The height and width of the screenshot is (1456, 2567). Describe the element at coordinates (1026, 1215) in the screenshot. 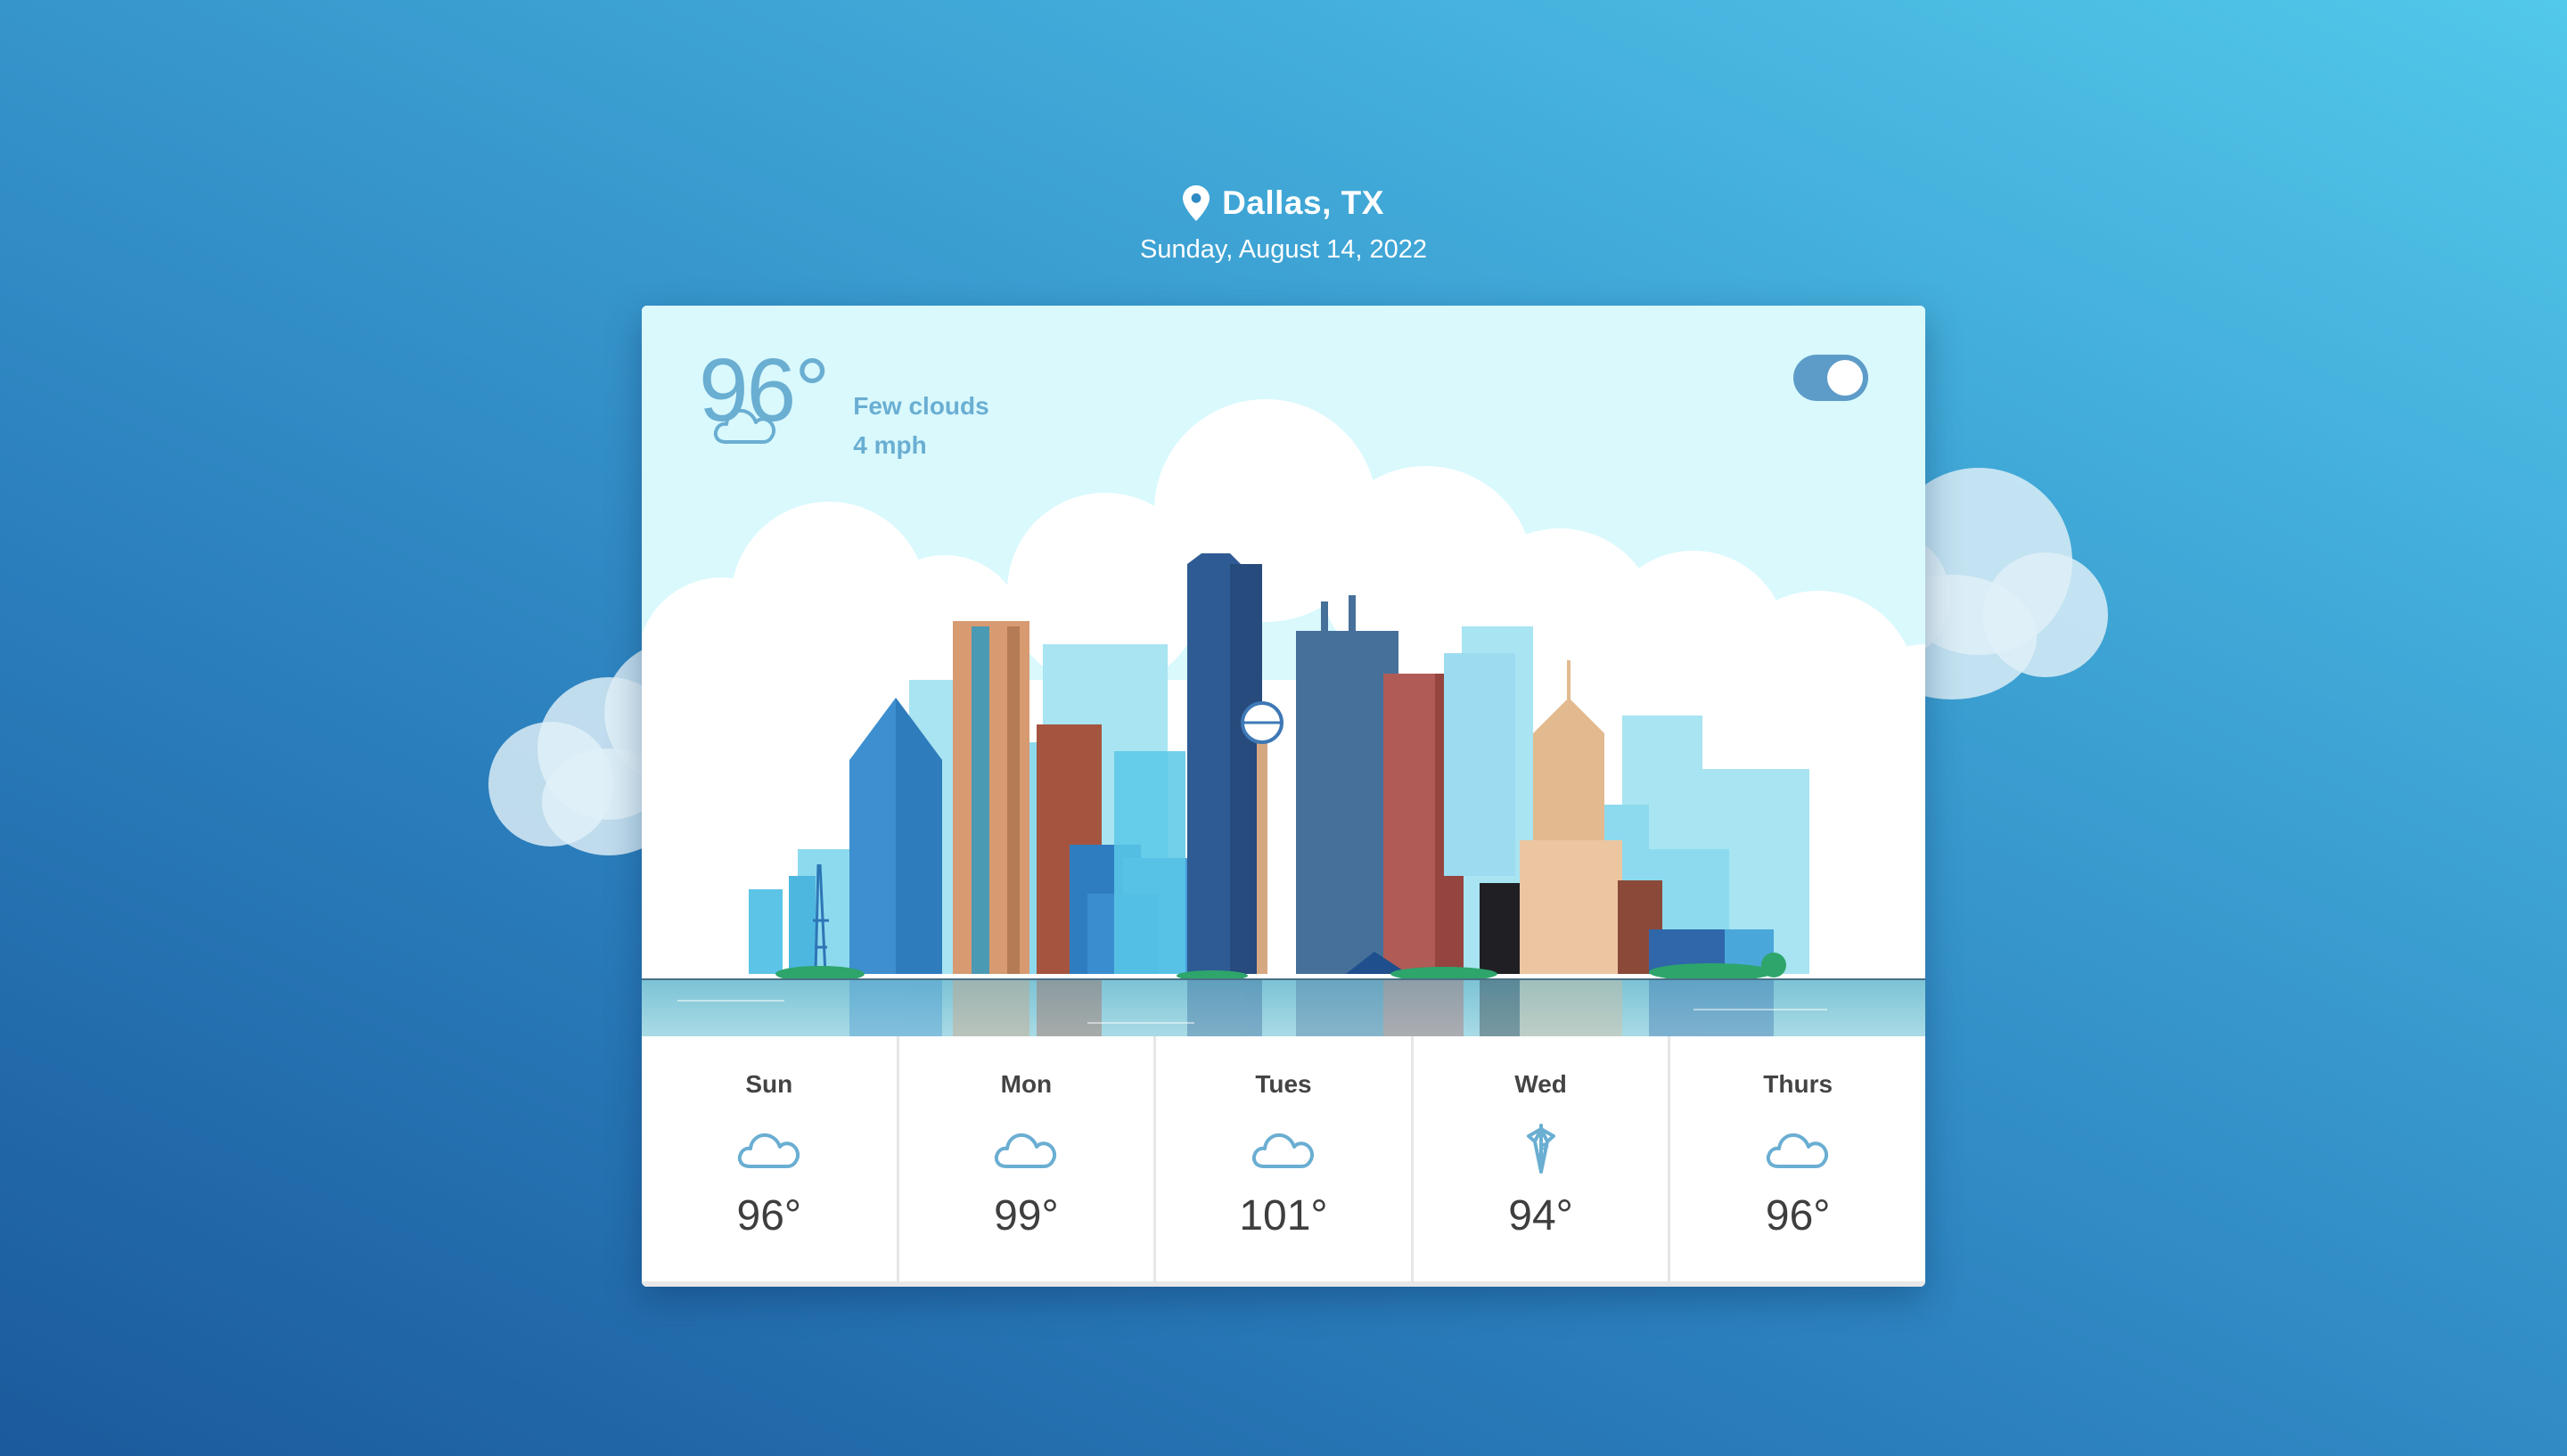

I see `forecast-temperature: 99°` at that location.